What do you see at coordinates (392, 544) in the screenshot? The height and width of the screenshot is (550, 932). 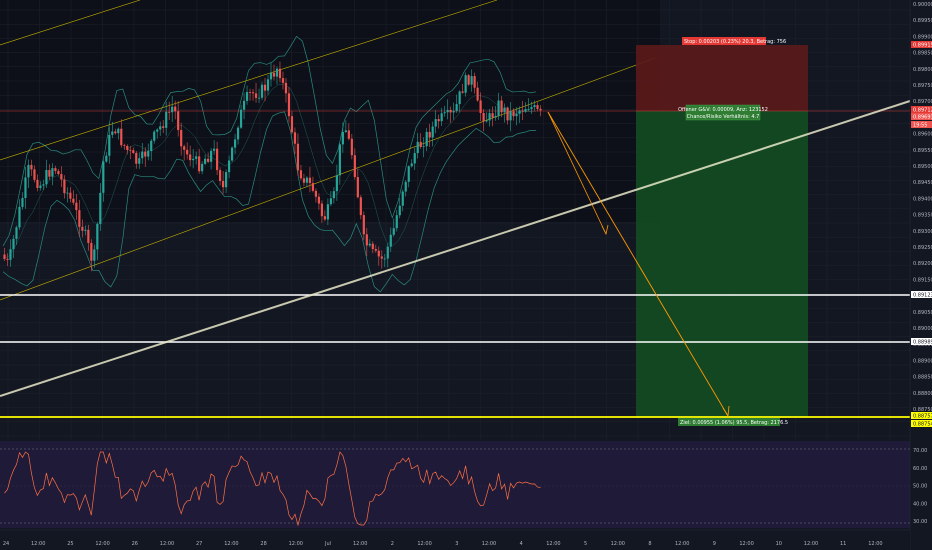 I see `time-label: 2` at bounding box center [392, 544].